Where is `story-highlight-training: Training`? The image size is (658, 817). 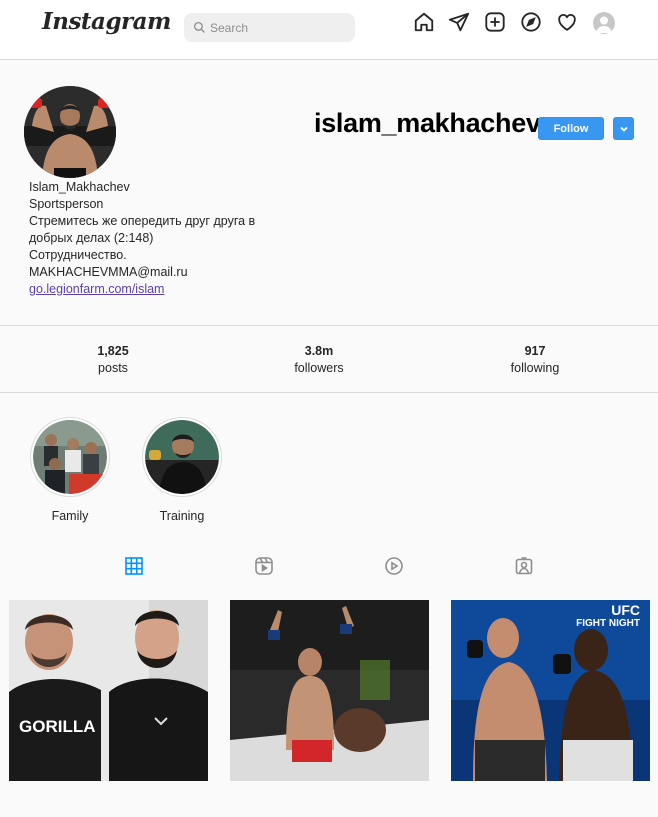 story-highlight-training: Training is located at coordinates (182, 470).